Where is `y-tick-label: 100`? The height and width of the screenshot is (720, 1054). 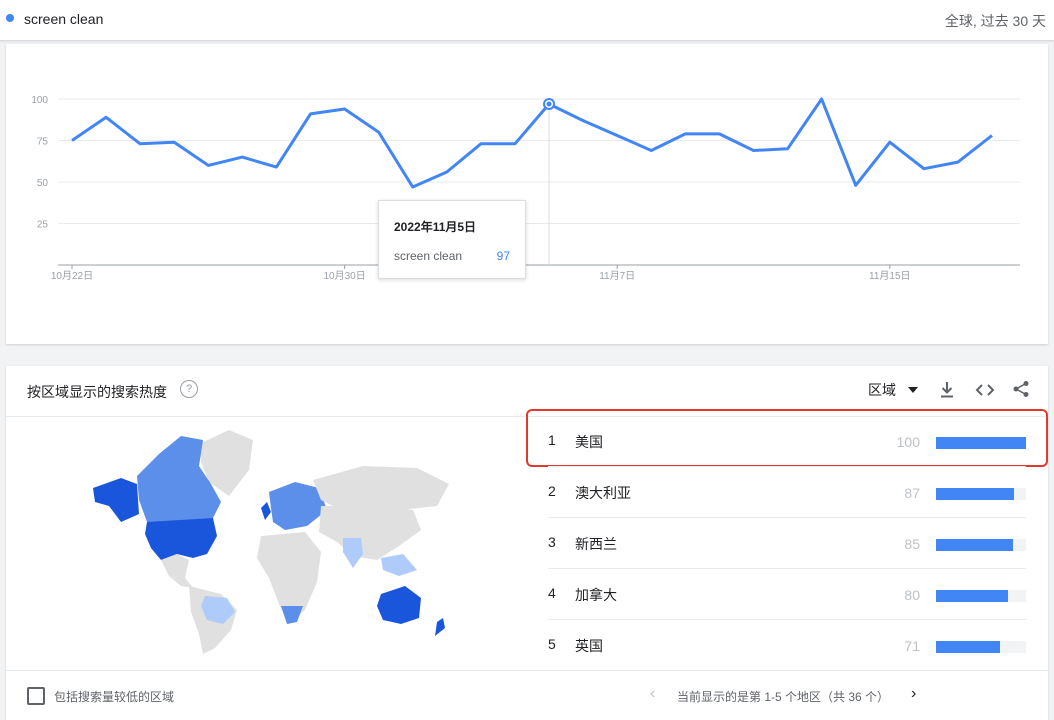 y-tick-label: 100 is located at coordinates (39, 100).